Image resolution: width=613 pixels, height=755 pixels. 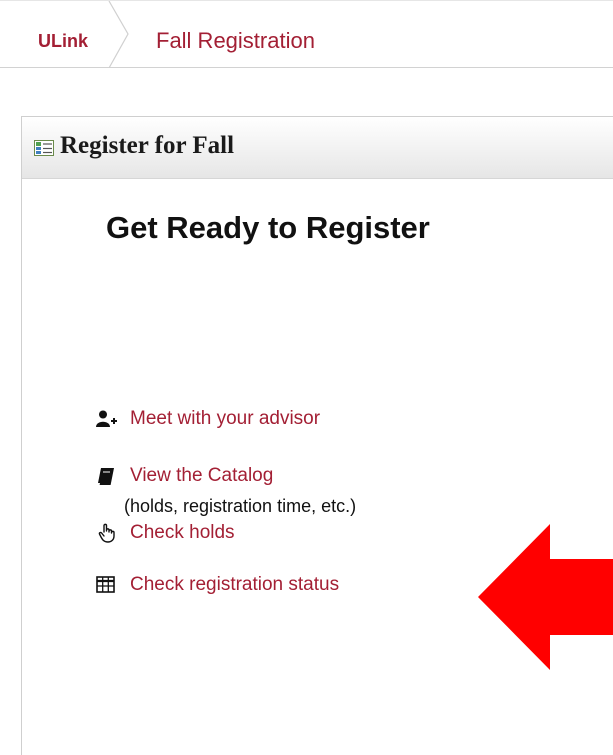 I want to click on link-row-holds: Check holds, so click(x=165, y=533).